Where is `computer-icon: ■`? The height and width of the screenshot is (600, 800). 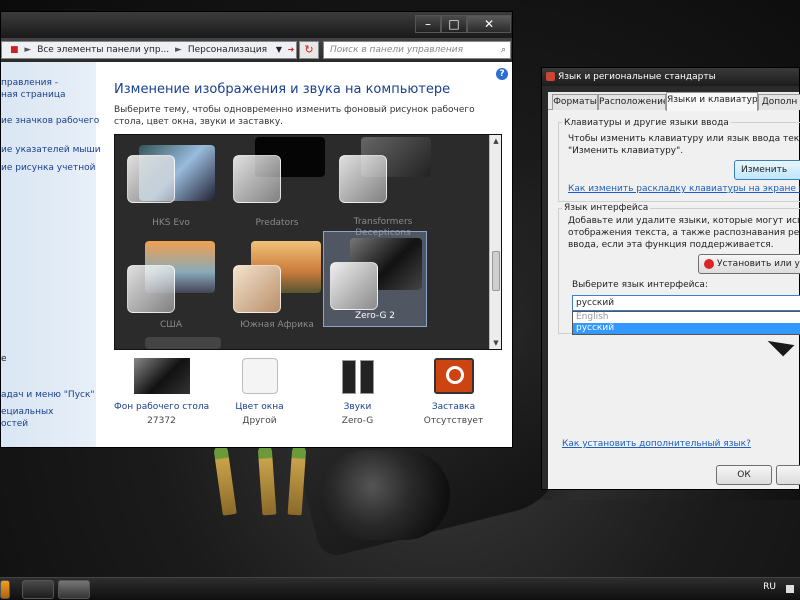
computer-icon: ■ is located at coordinates (14, 50).